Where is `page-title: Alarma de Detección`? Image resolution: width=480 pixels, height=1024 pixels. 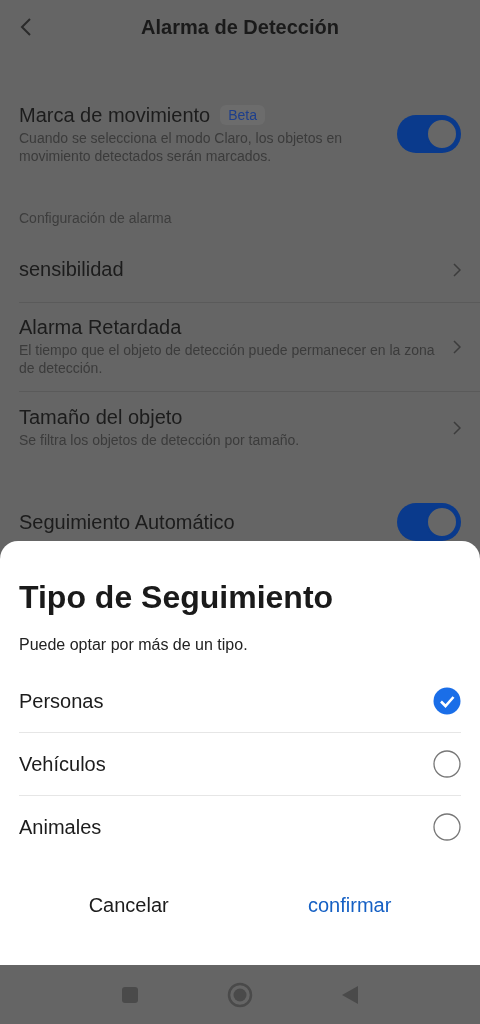
page-title: Alarma de Detección is located at coordinates (240, 28).